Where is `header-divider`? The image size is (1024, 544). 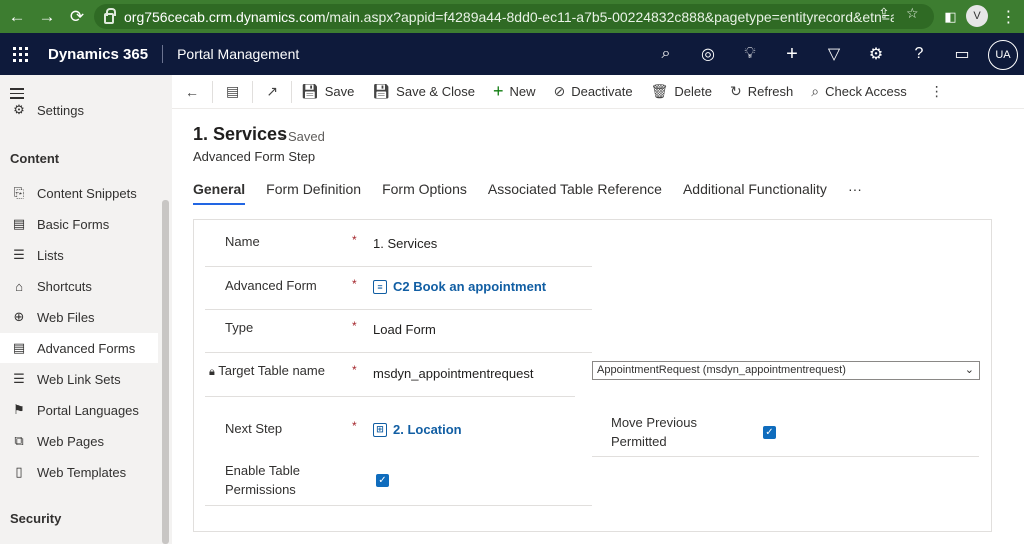 header-divider is located at coordinates (163, 54).